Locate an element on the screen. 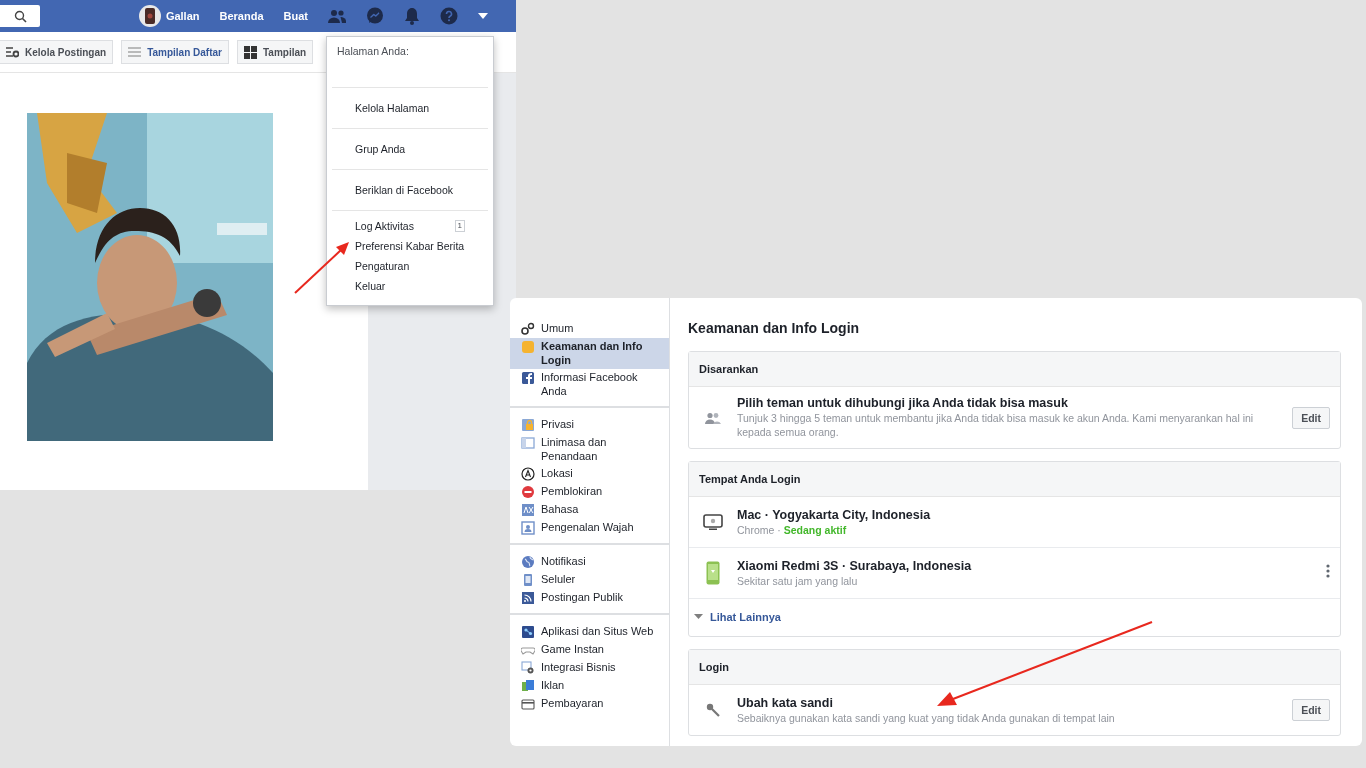  row-title: Xiaomi Redmi 3S · Surabaya, Indonesia is located at coordinates (855, 566).